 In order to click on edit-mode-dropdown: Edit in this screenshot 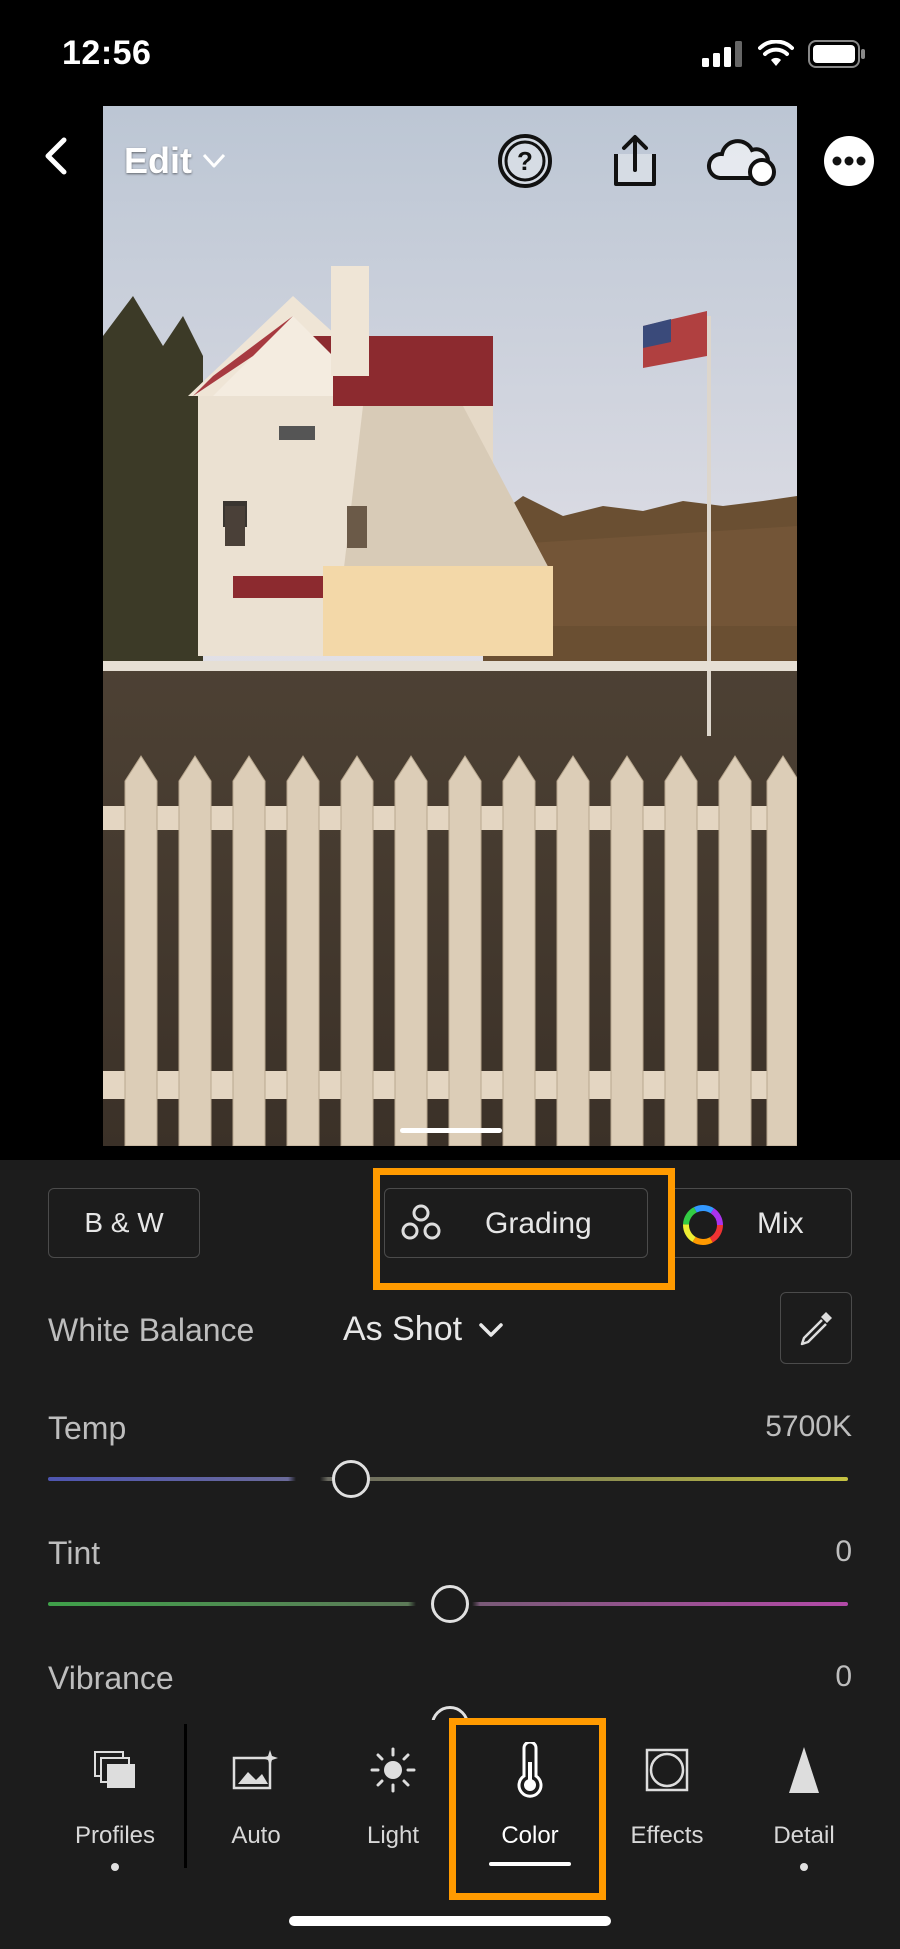, I will do `click(175, 161)`.